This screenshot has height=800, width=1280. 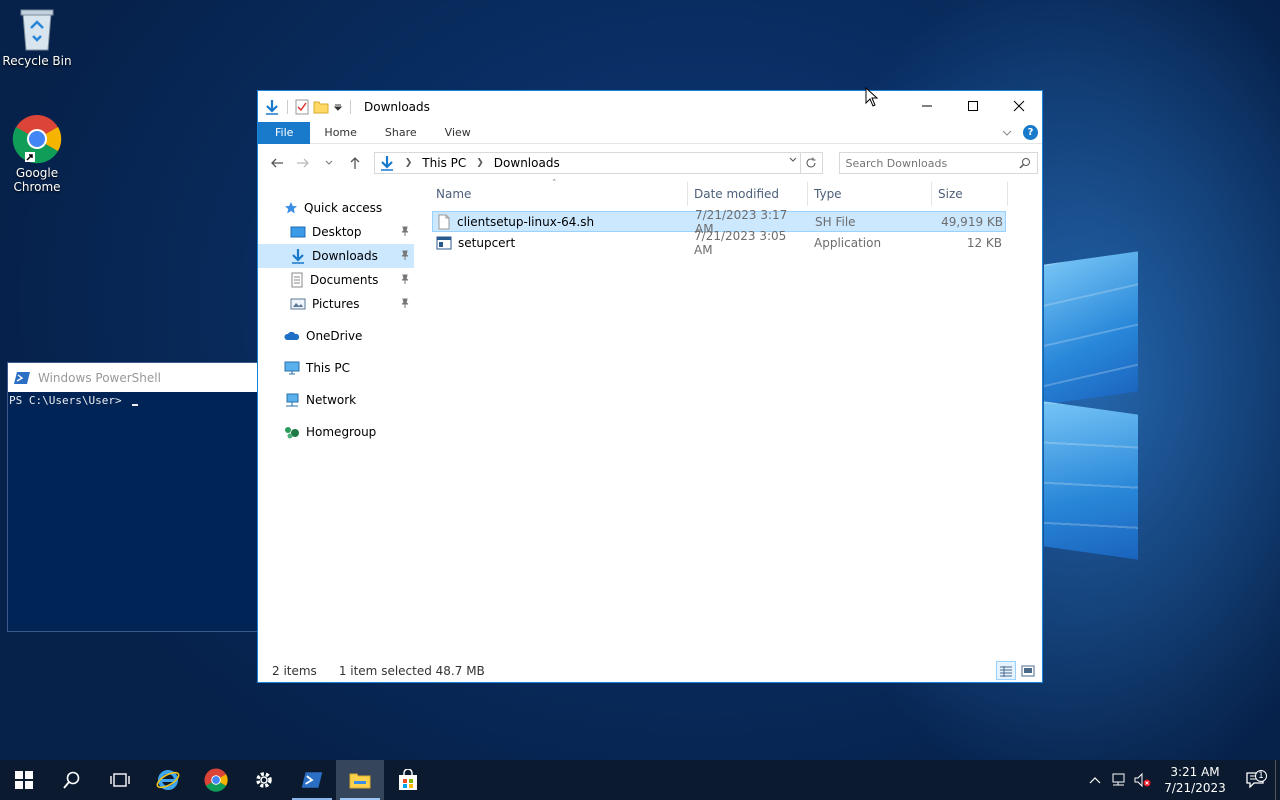 What do you see at coordinates (133, 497) in the screenshot?
I see `powershell-window: Windows PowerShell PS C:\Users\User>` at bounding box center [133, 497].